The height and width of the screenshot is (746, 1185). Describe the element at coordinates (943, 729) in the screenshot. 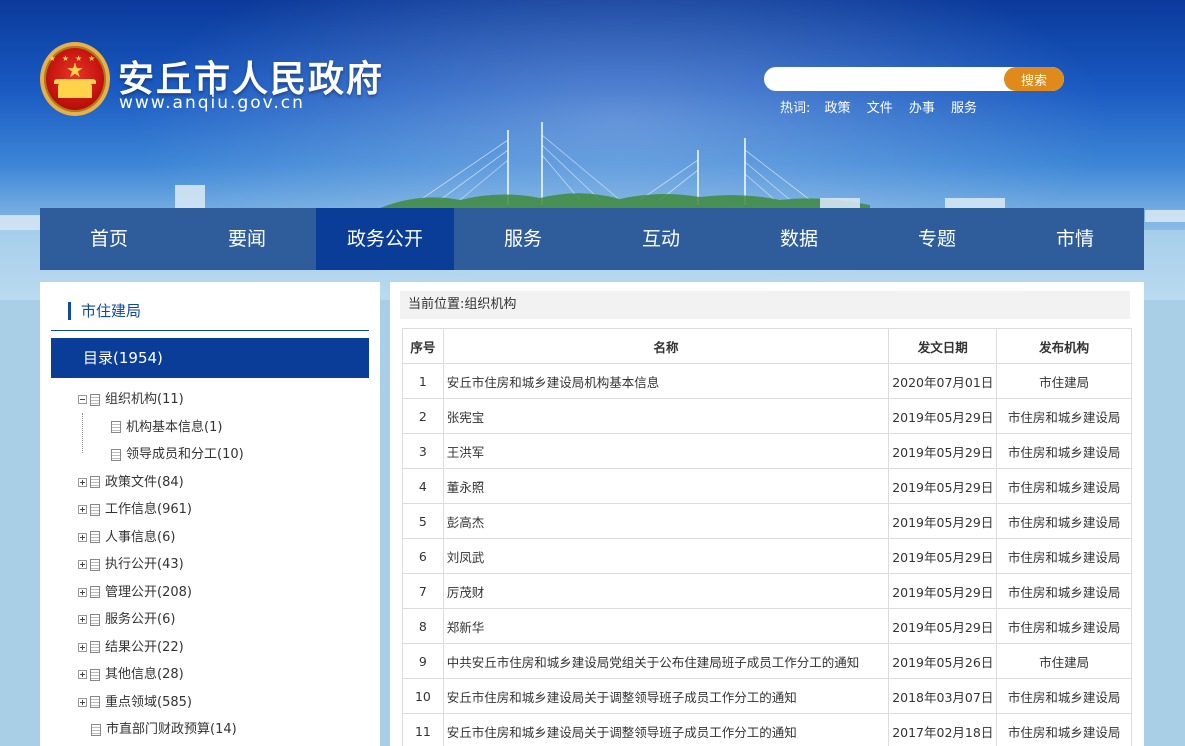

I see `row-date: 2017年02月18日` at that location.